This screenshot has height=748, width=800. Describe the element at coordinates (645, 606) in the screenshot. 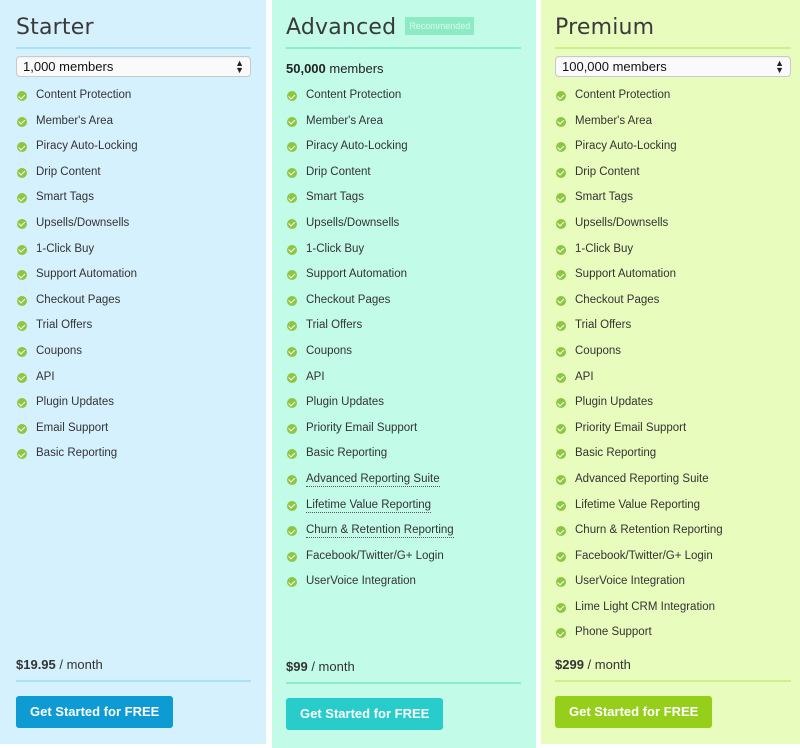

I see `feature-label: Lime Light CRM Integration` at that location.